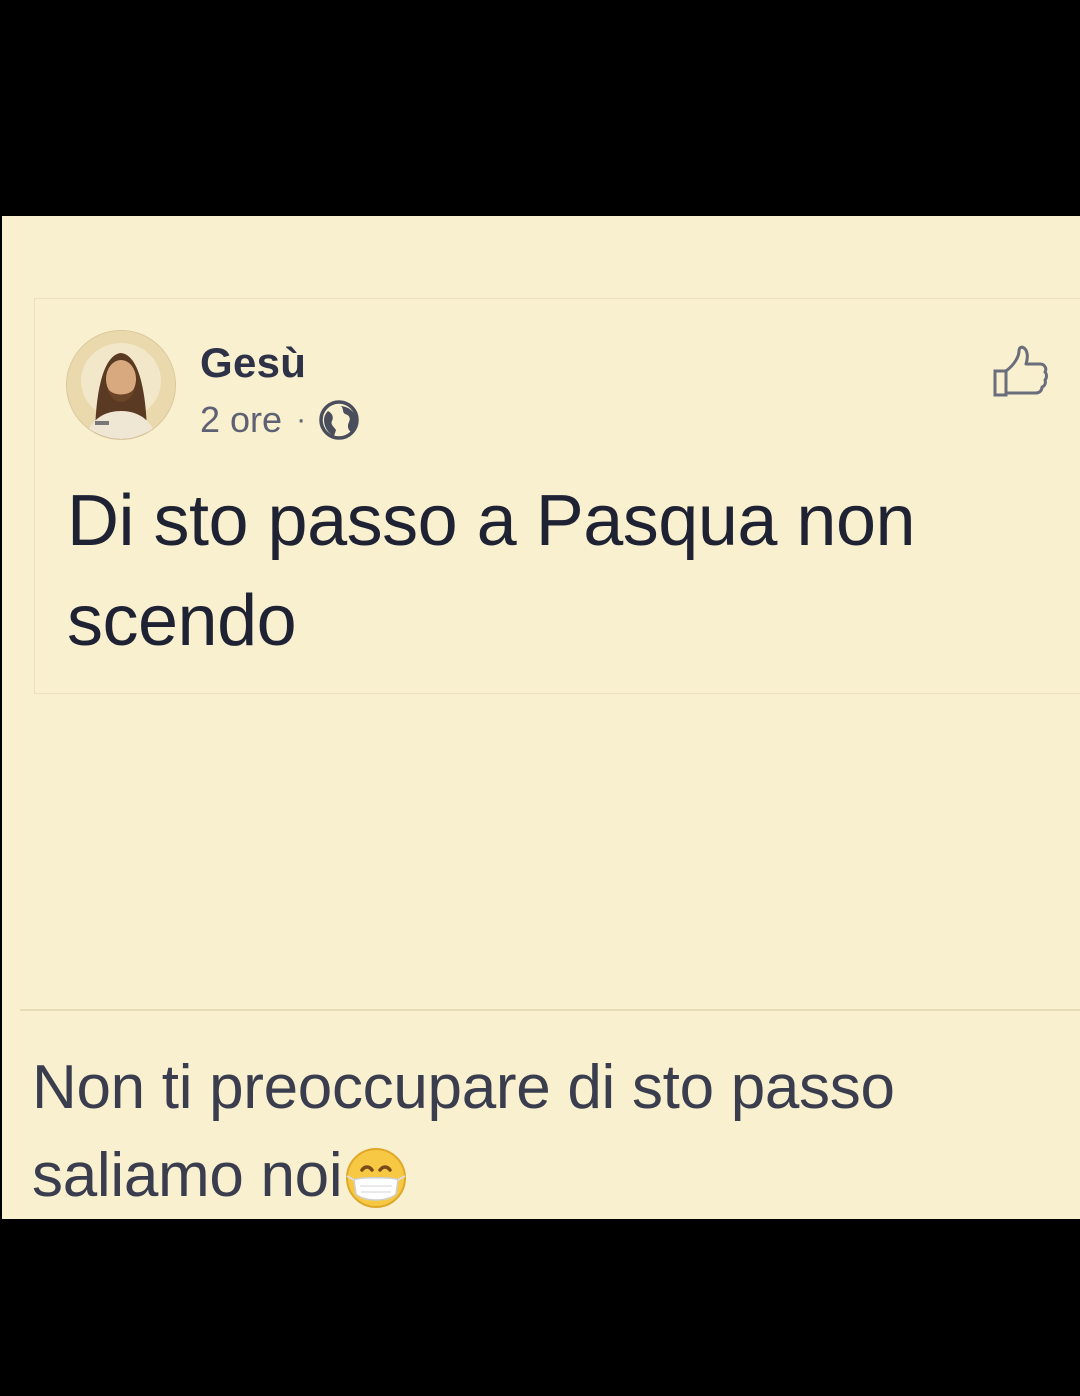 This screenshot has width=1080, height=1396. Describe the element at coordinates (491, 571) in the screenshot. I see `post-text: Di sto passo a Pasqua non scendo` at that location.